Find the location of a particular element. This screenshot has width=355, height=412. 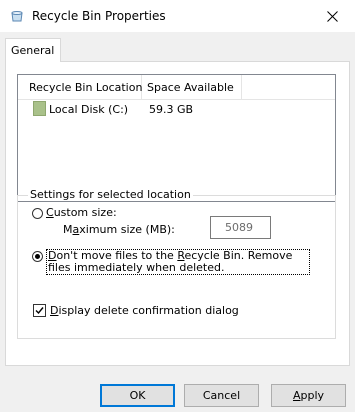

column-header-location: Recycle Bin Location is located at coordinates (80, 87).